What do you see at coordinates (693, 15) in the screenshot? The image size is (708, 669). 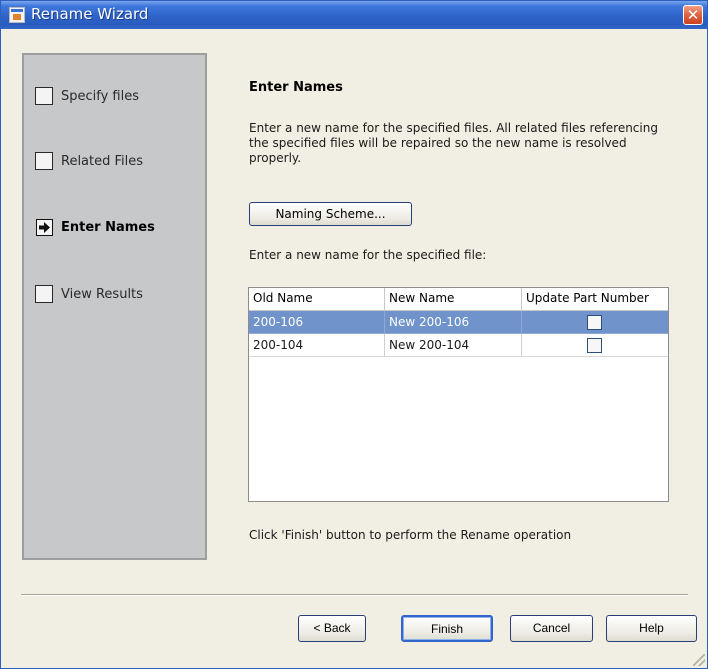 I see `close-button: ✕` at bounding box center [693, 15].